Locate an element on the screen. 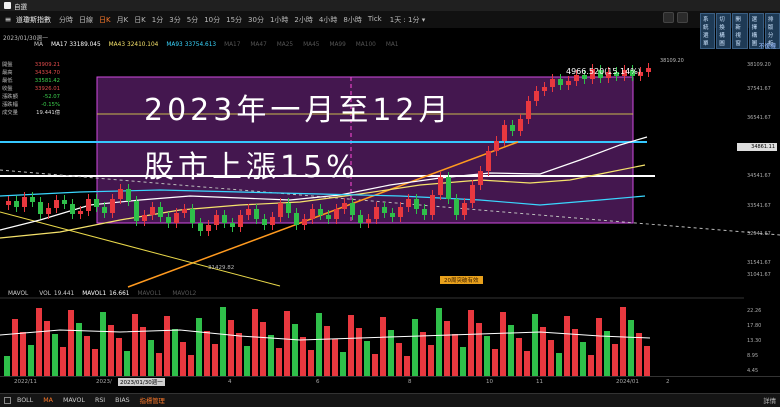 The width and height of the screenshot is (780, 407). volume-legend-item: MAVOL is located at coordinates (19, 294).